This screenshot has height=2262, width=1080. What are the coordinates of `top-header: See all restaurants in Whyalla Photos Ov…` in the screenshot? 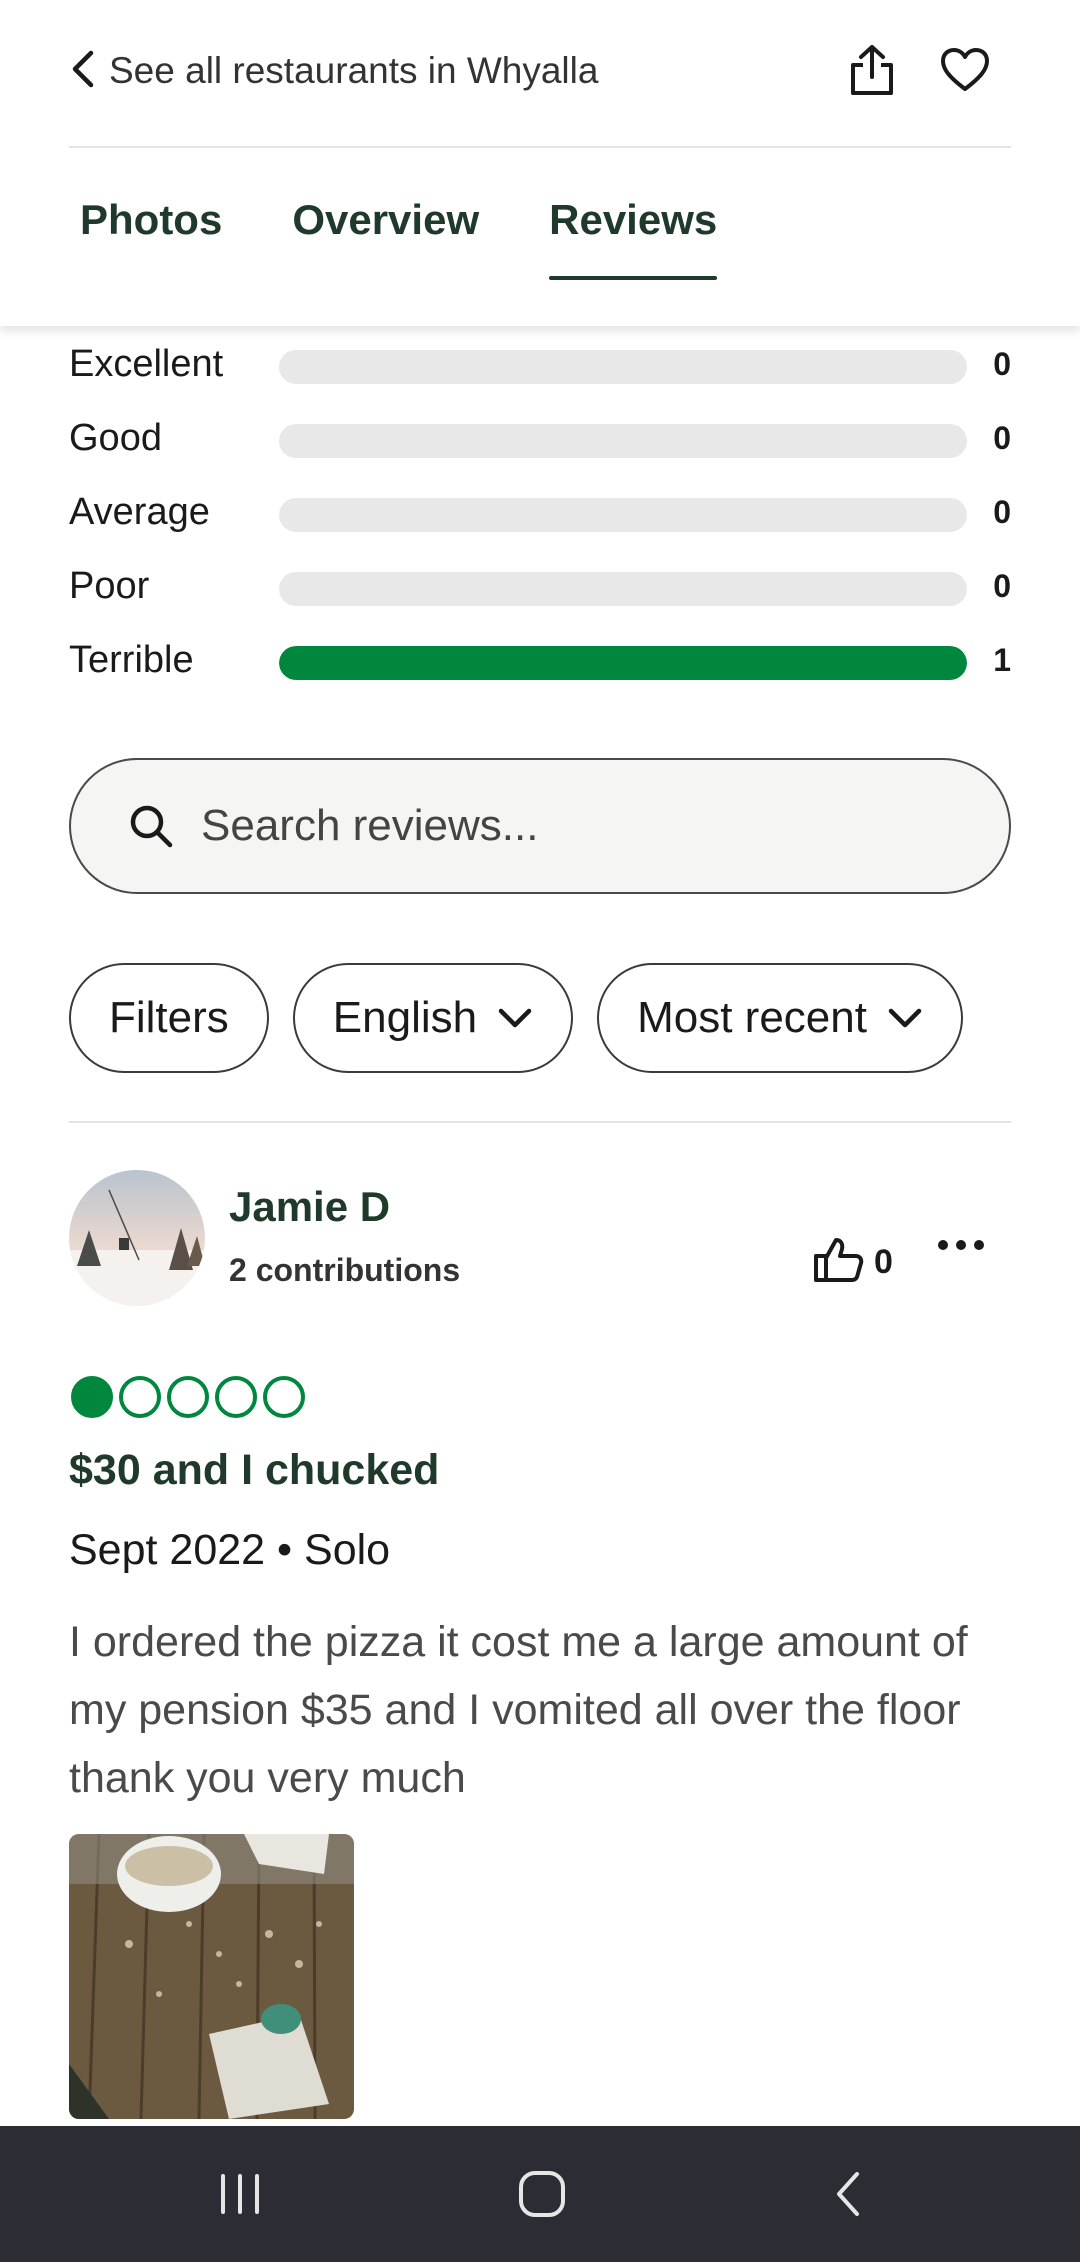 It's located at (540, 163).